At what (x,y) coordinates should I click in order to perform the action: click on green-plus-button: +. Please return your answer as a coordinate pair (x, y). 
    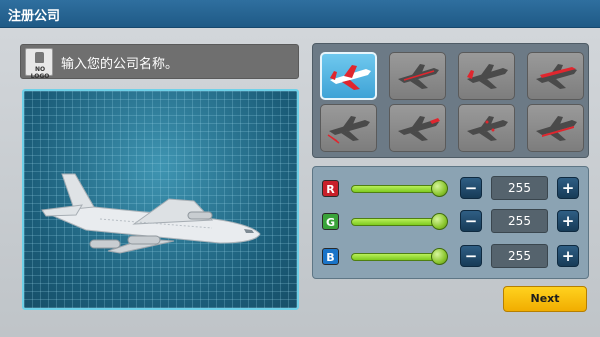
    Looking at the image, I should click on (568, 221).